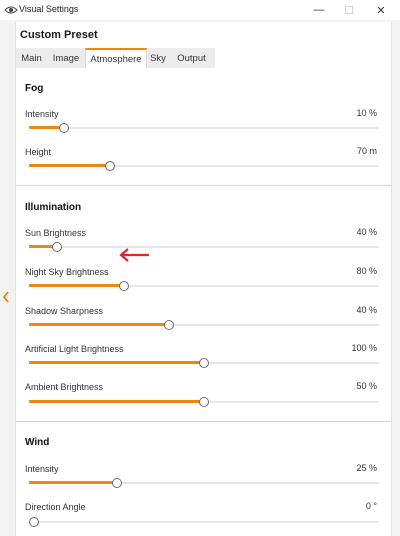  I want to click on ambient-brightness-slider, so click(204, 402).